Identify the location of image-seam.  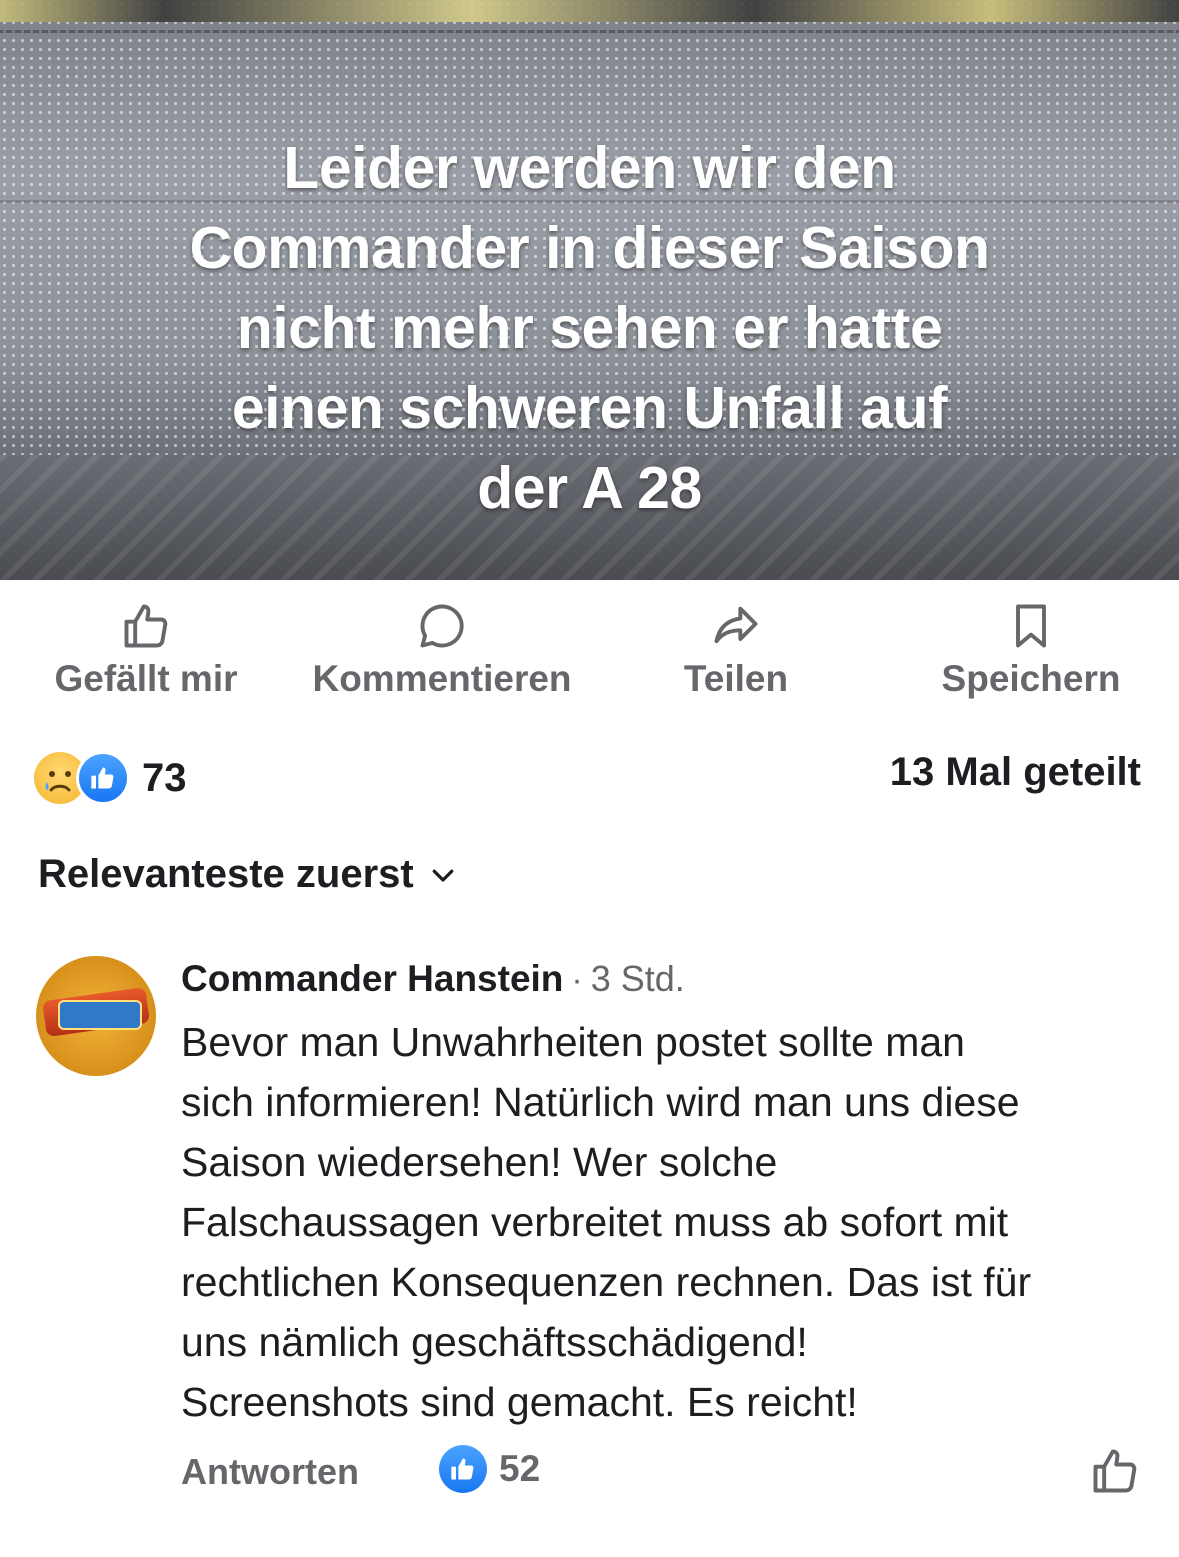
(589, 31).